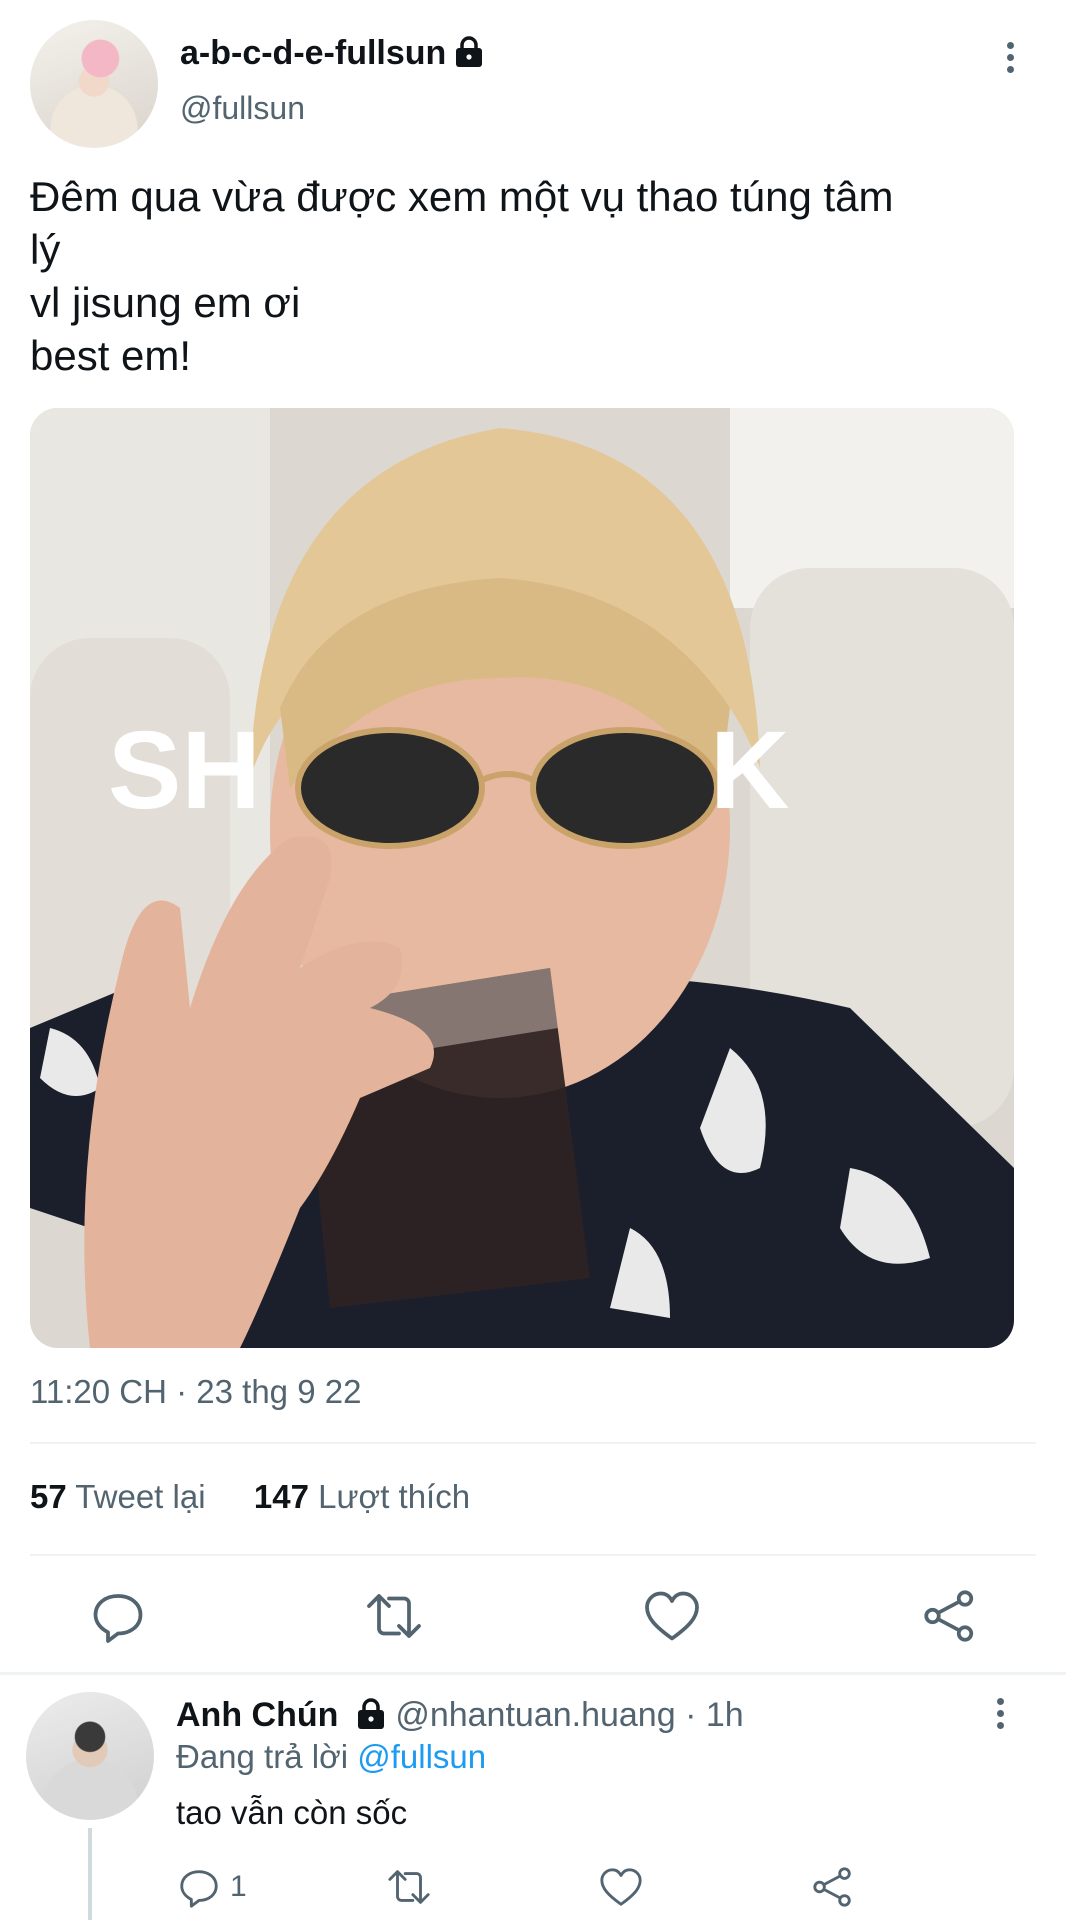 The height and width of the screenshot is (1920, 1066). I want to click on reply-count: 1, so click(238, 1886).